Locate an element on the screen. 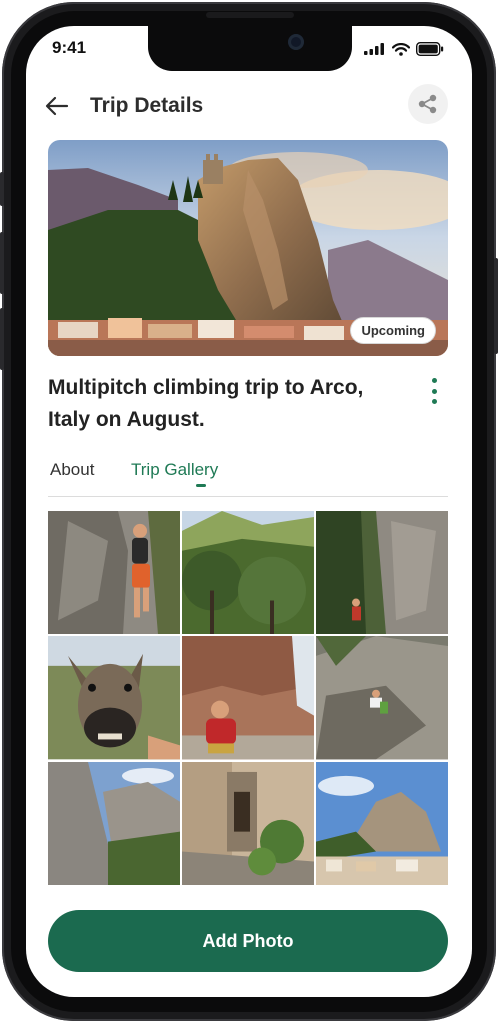 The width and height of the screenshot is (498, 1023). back-button is located at coordinates (57, 106).